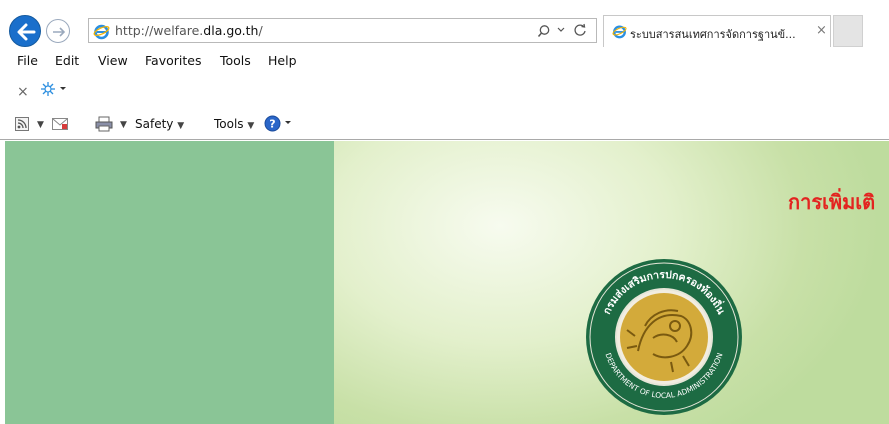 The width and height of the screenshot is (889, 424). I want to click on tools-menu: Tools ▼, so click(234, 124).